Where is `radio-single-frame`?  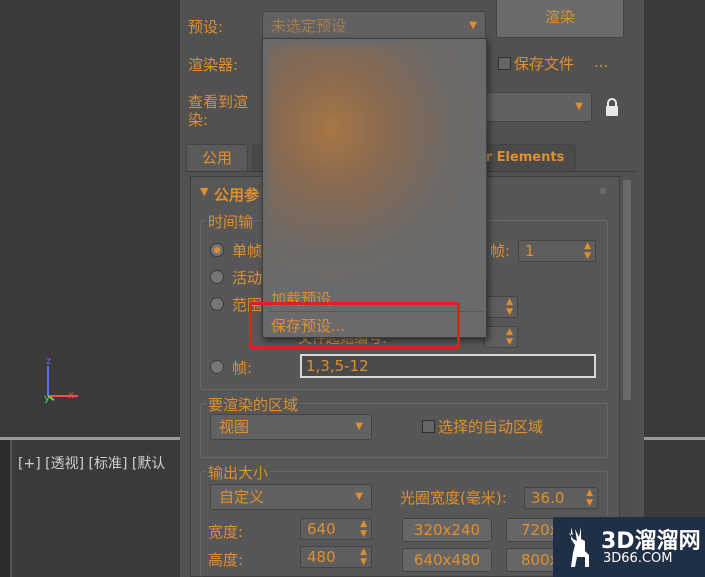 radio-single-frame is located at coordinates (217, 250).